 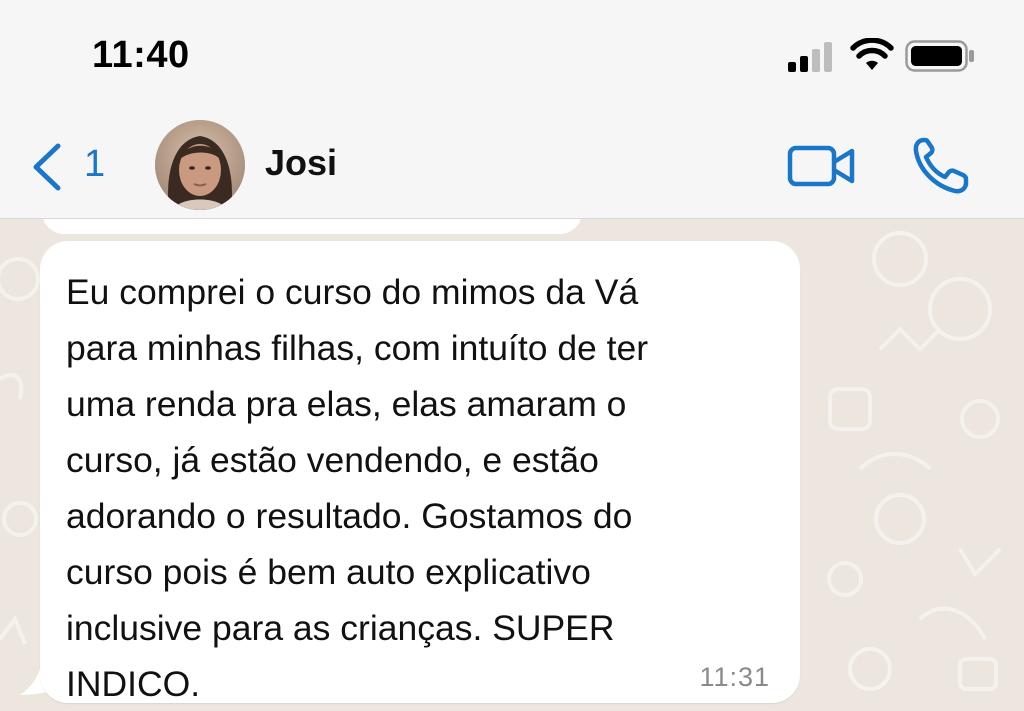 I want to click on chevron-left-icon, so click(x=47, y=167).